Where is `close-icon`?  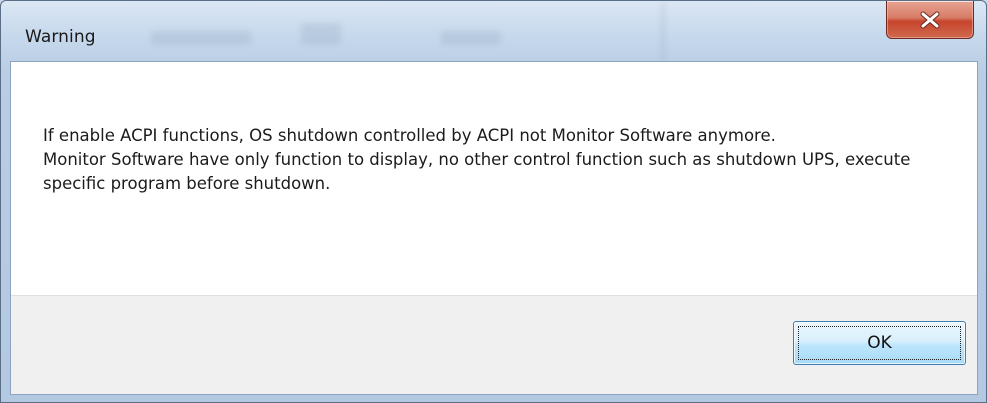 close-icon is located at coordinates (930, 19).